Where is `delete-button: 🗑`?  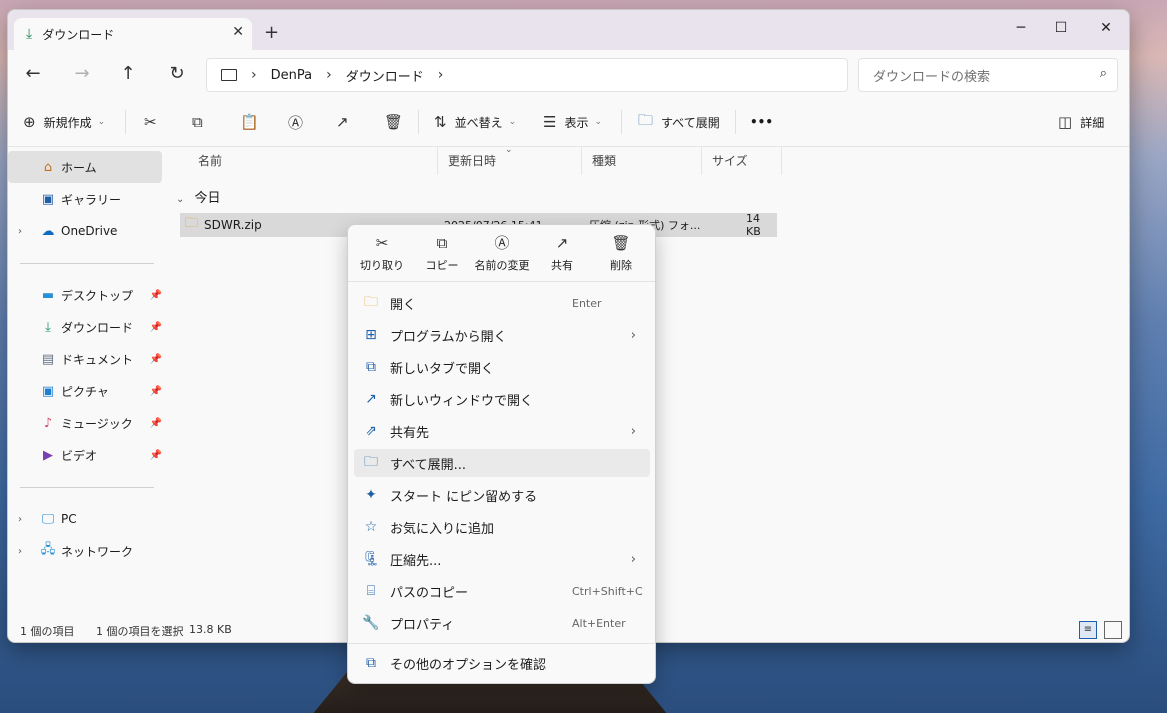
delete-button: 🗑 is located at coordinates (393, 122).